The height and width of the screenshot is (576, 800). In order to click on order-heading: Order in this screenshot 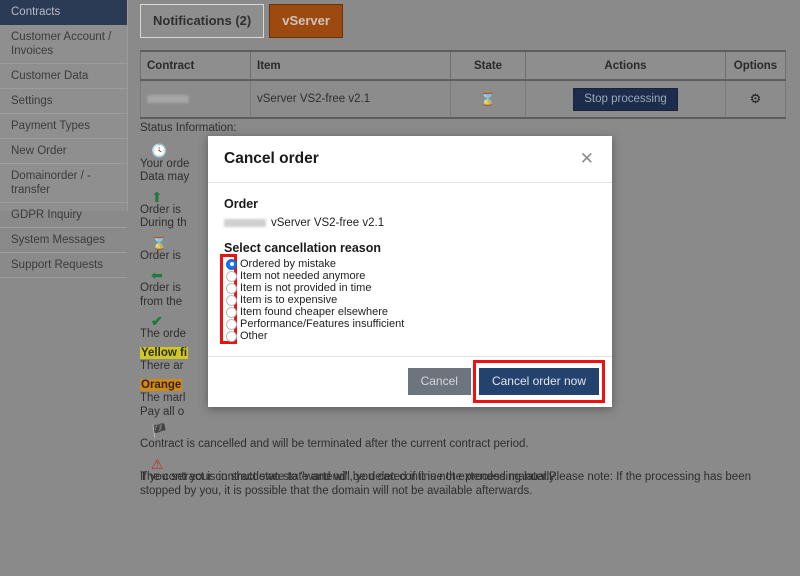, I will do `click(241, 204)`.